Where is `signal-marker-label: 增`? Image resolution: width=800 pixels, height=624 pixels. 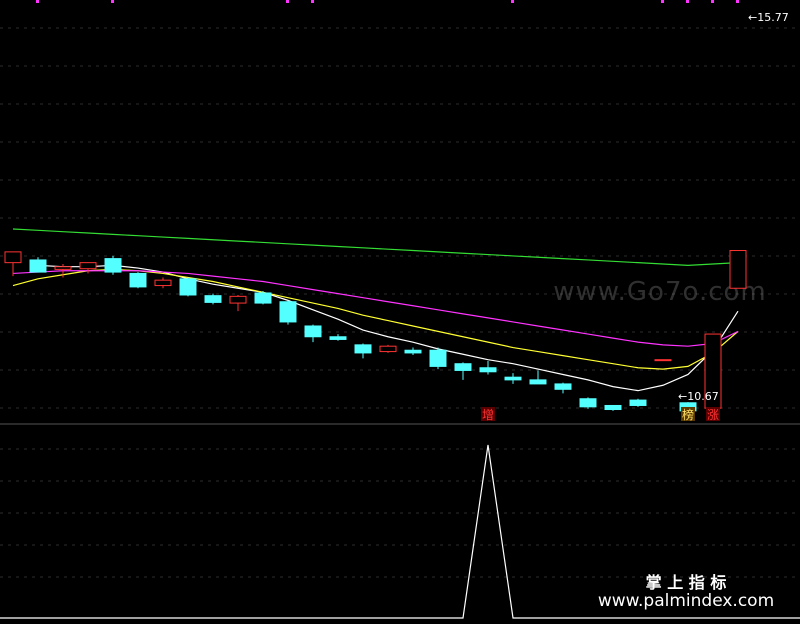 signal-marker-label: 增 is located at coordinates (488, 415).